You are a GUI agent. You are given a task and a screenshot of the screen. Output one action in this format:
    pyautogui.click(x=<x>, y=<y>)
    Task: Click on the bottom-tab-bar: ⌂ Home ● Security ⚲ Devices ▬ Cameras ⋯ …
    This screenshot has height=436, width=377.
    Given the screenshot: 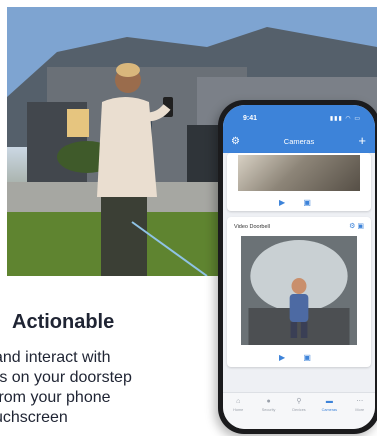 What is the action you would take?
    pyautogui.click(x=299, y=410)
    